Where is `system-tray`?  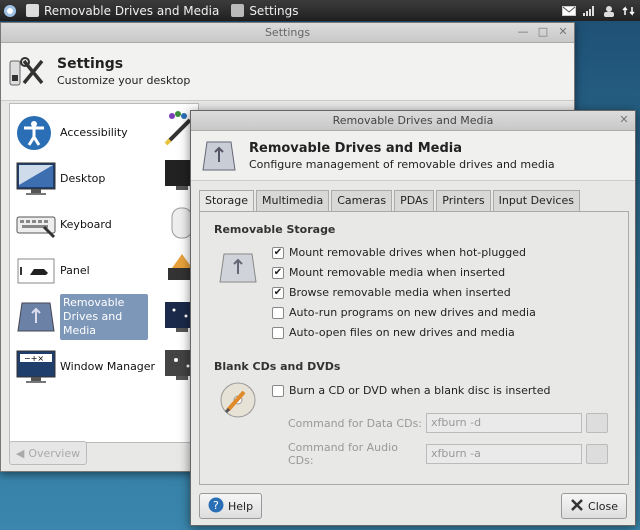 system-tray is located at coordinates (601, 10).